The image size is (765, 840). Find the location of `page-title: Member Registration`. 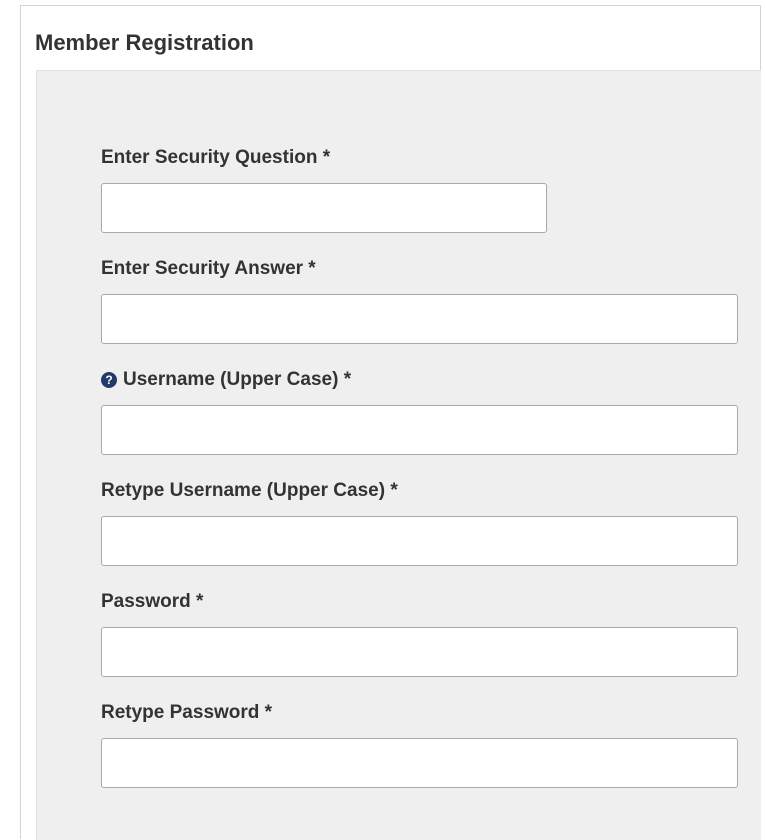

page-title: Member Registration is located at coordinates (144, 42).